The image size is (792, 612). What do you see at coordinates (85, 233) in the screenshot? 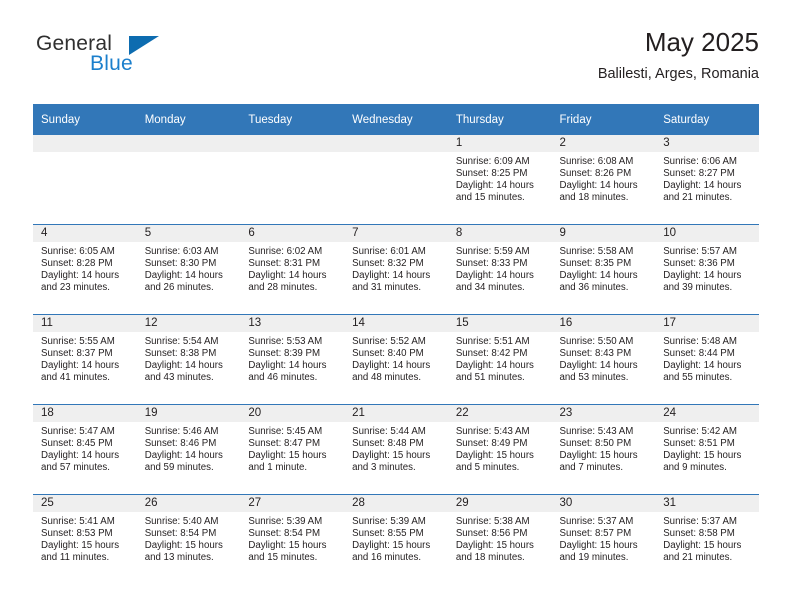
I see `day-number: 4` at bounding box center [85, 233].